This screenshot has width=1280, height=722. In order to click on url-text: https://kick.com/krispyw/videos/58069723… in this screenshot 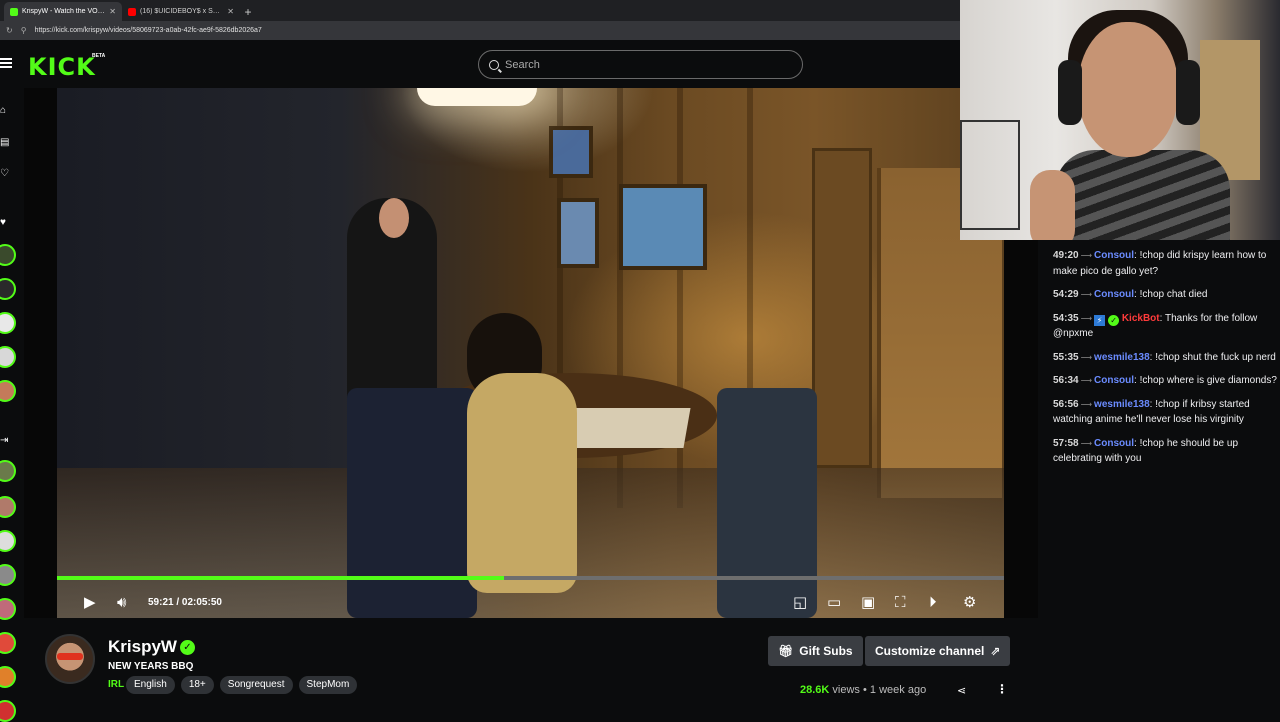, I will do `click(148, 30)`.